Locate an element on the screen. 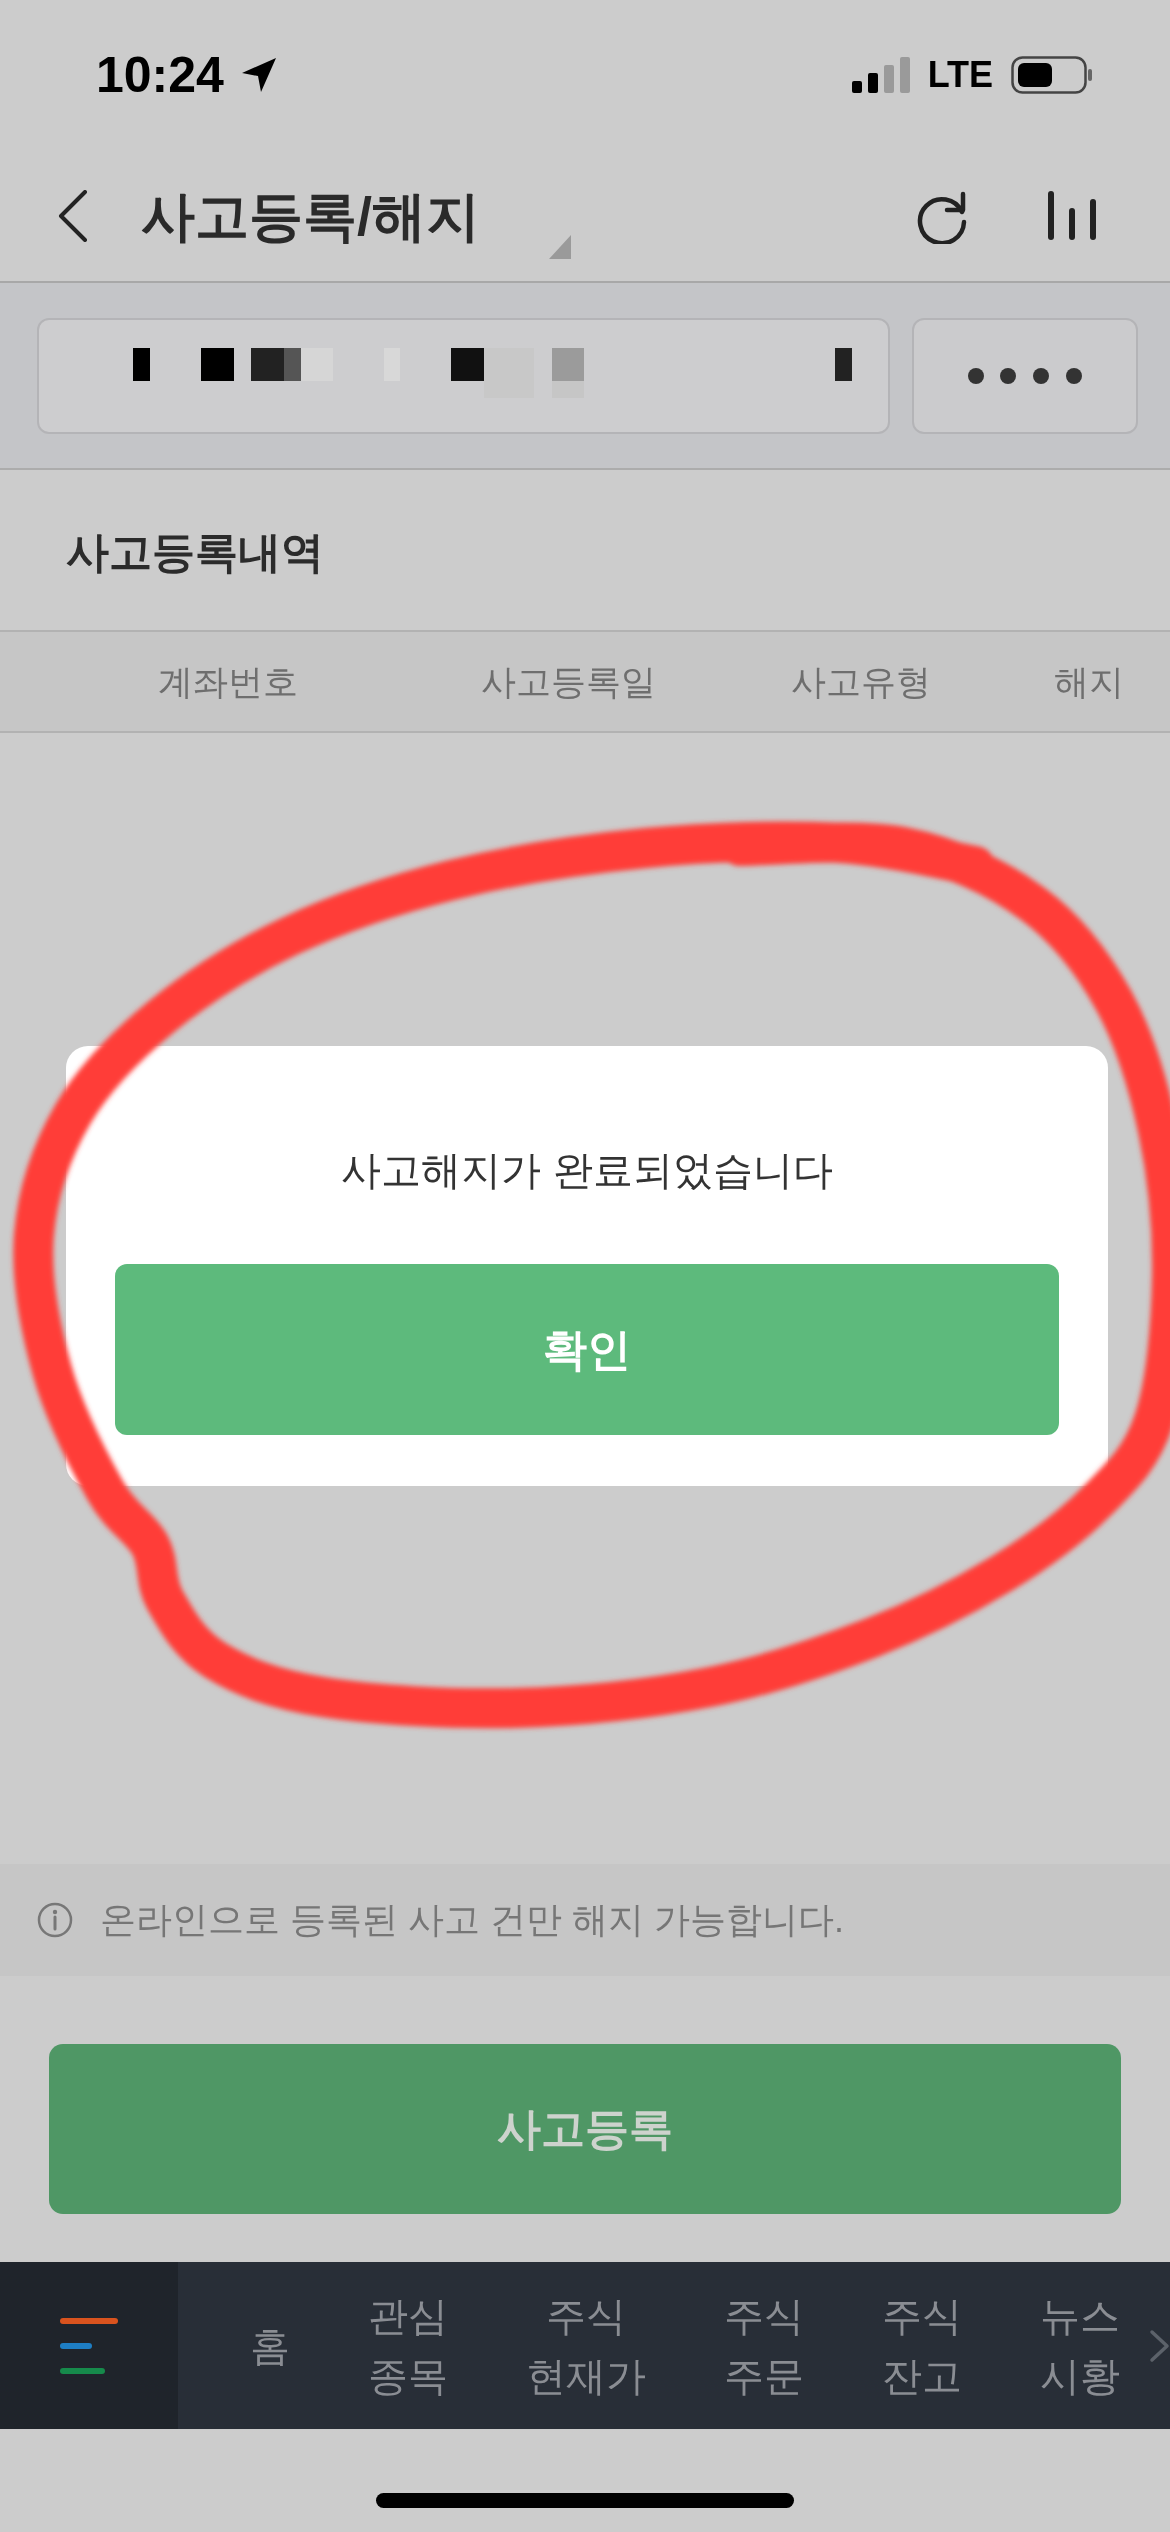 This screenshot has width=1170, height=2532. page-title: 사고등록/해지 is located at coordinates (310, 215).